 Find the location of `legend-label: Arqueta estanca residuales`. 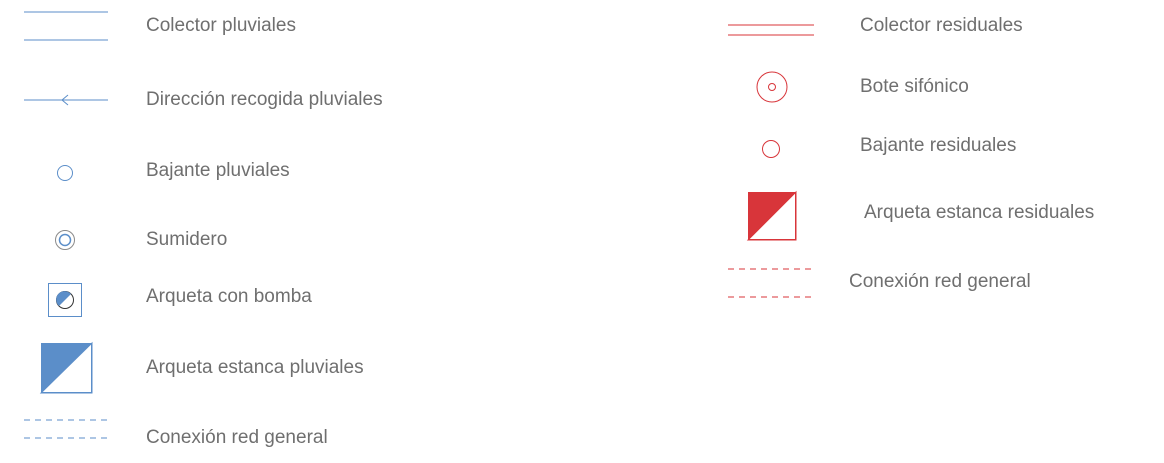

legend-label: Arqueta estanca residuales is located at coordinates (979, 212).